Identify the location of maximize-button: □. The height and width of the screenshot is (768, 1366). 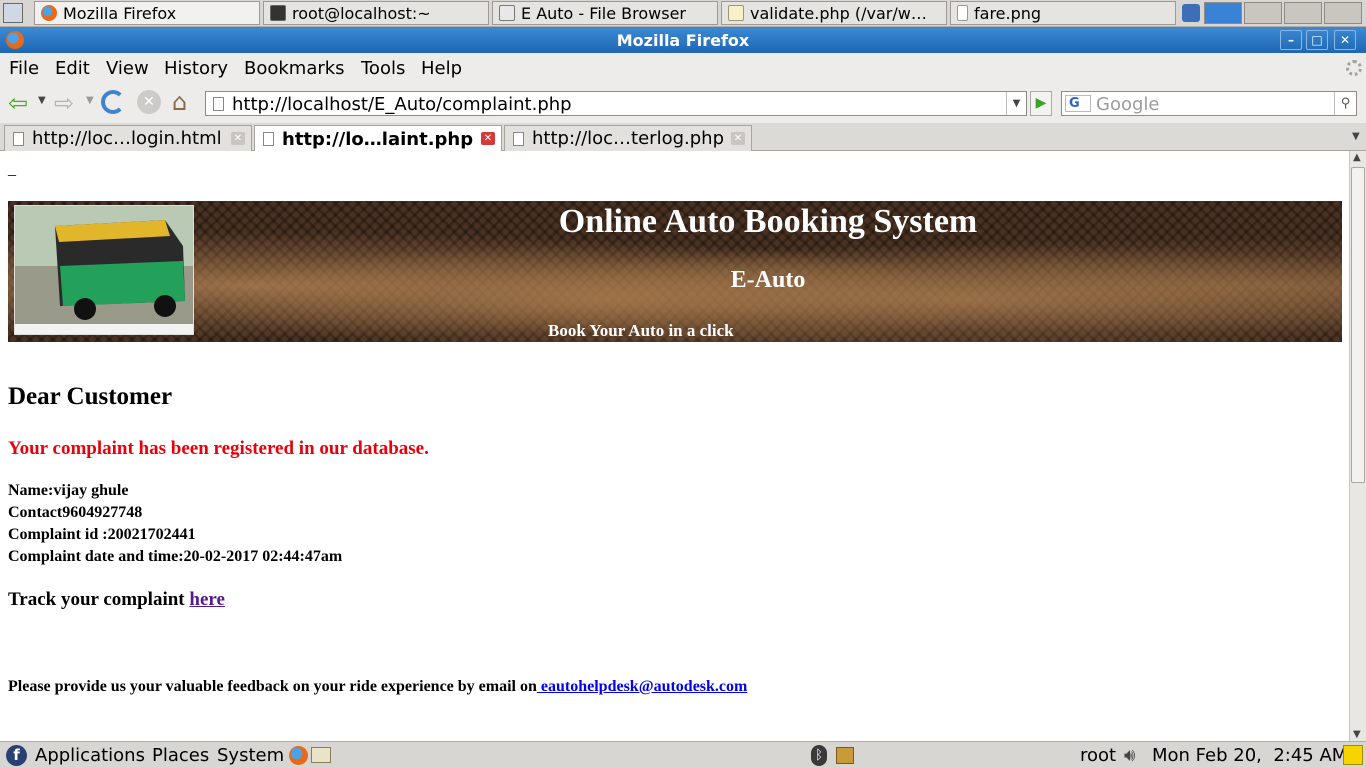
(1317, 40).